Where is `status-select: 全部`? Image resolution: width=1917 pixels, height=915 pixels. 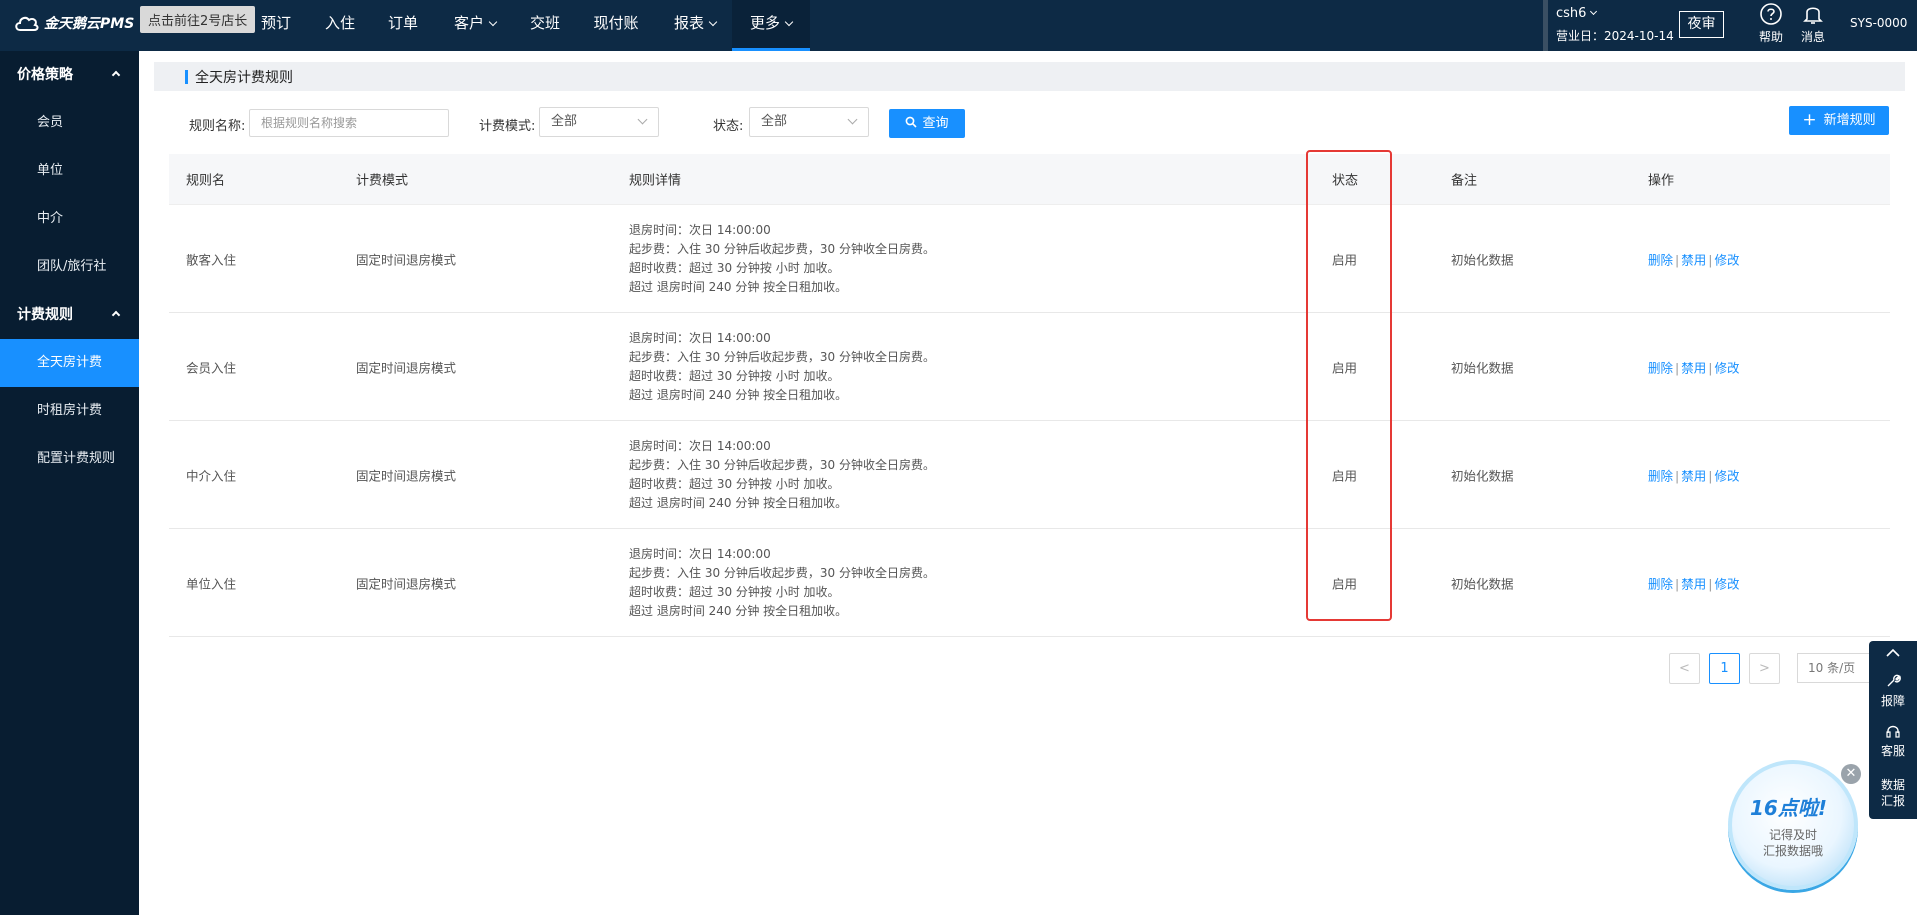 status-select: 全部 is located at coordinates (809, 122).